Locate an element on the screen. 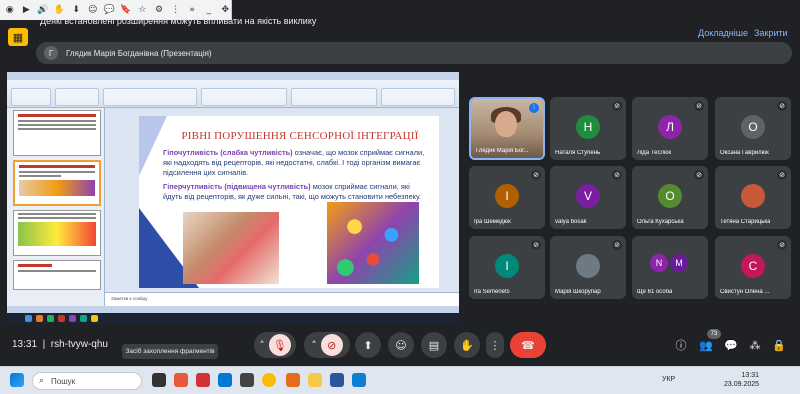  camera-off-icon: ⊘ is located at coordinates (331, 345).